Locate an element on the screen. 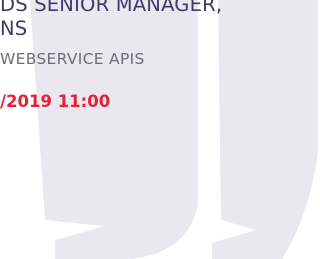 The width and height of the screenshot is (320, 259). speaker-title: DS SENIOR MANAGER, NS is located at coordinates (111, 20).